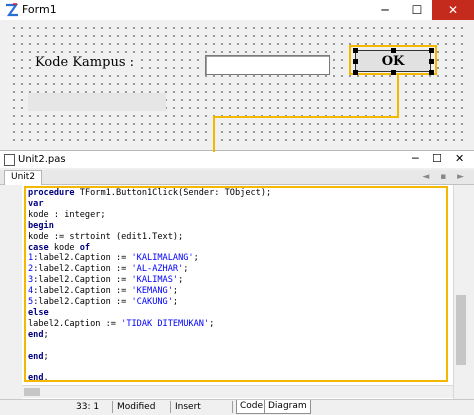 The image size is (474, 415). Describe the element at coordinates (88, 407) in the screenshot. I see `cursor-position: 33: 1` at that location.